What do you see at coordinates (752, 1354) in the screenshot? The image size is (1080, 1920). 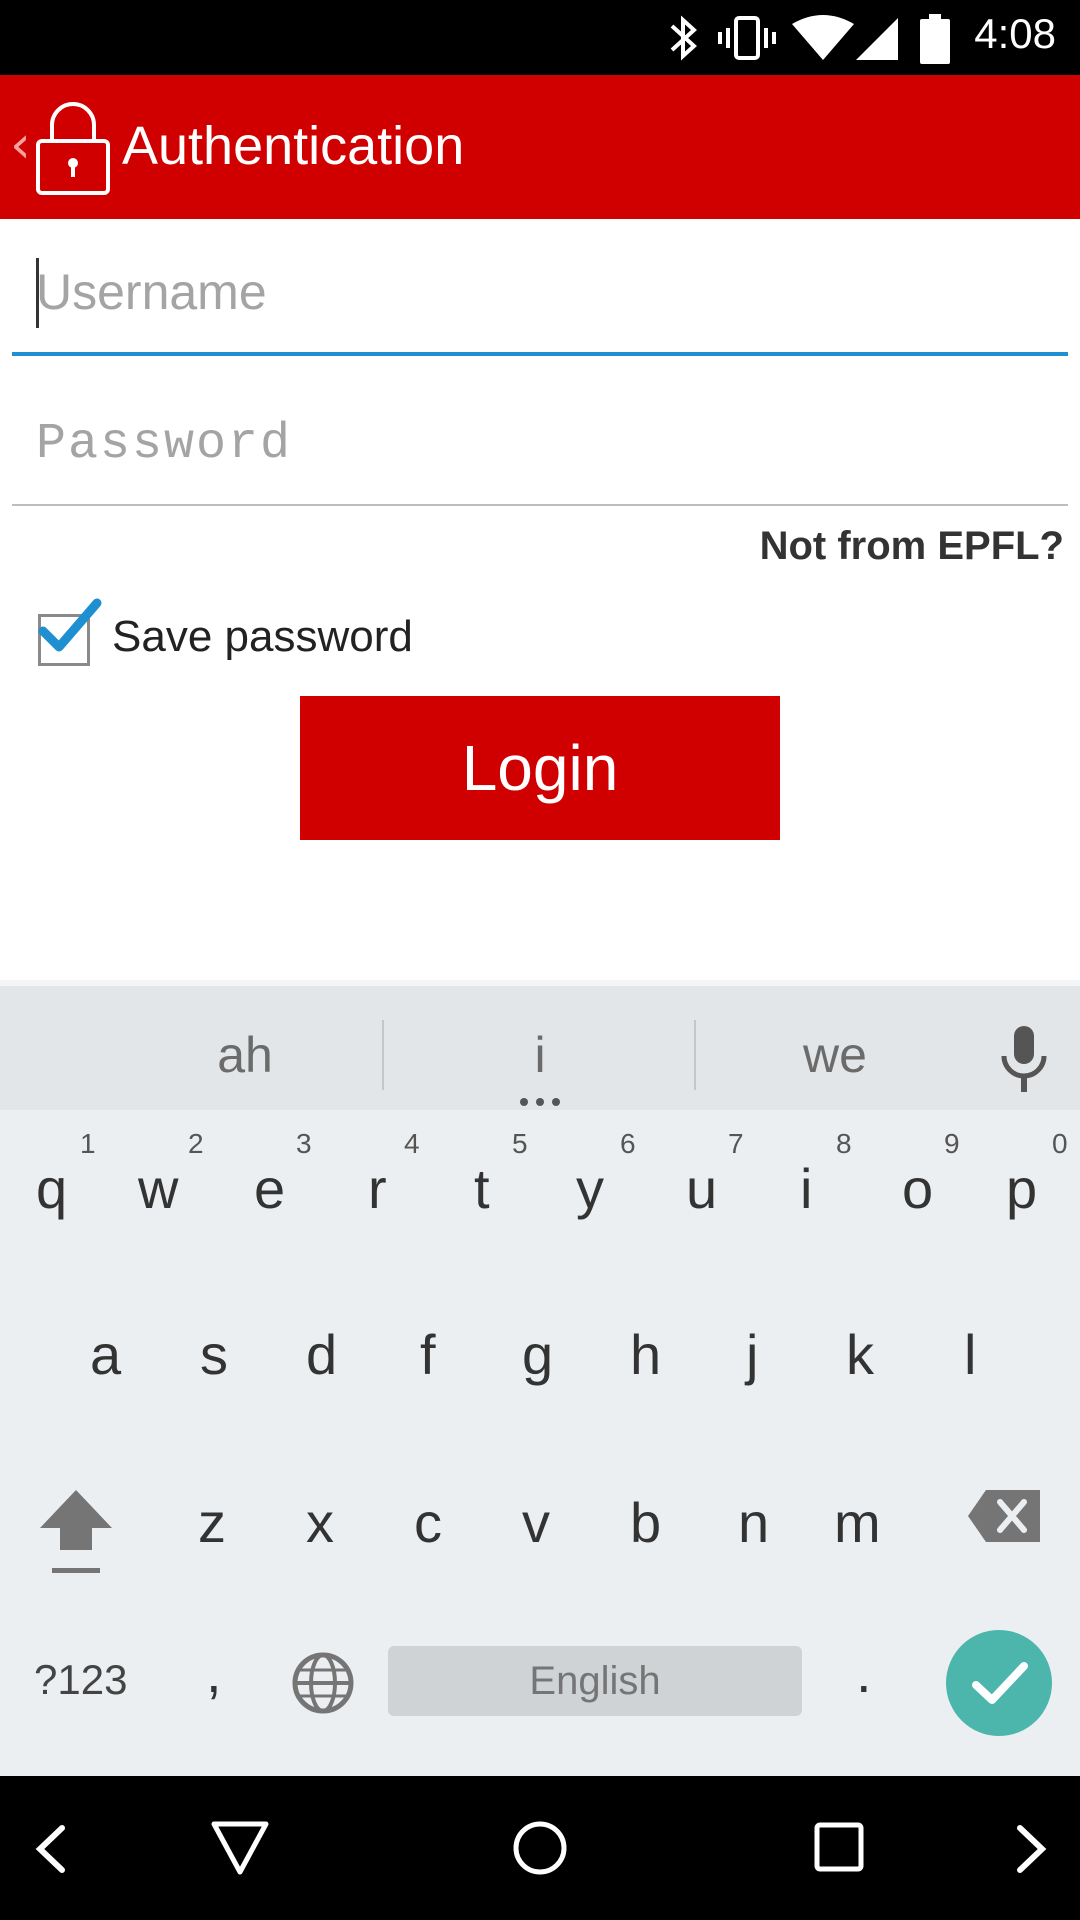 I see `key-j: j` at bounding box center [752, 1354].